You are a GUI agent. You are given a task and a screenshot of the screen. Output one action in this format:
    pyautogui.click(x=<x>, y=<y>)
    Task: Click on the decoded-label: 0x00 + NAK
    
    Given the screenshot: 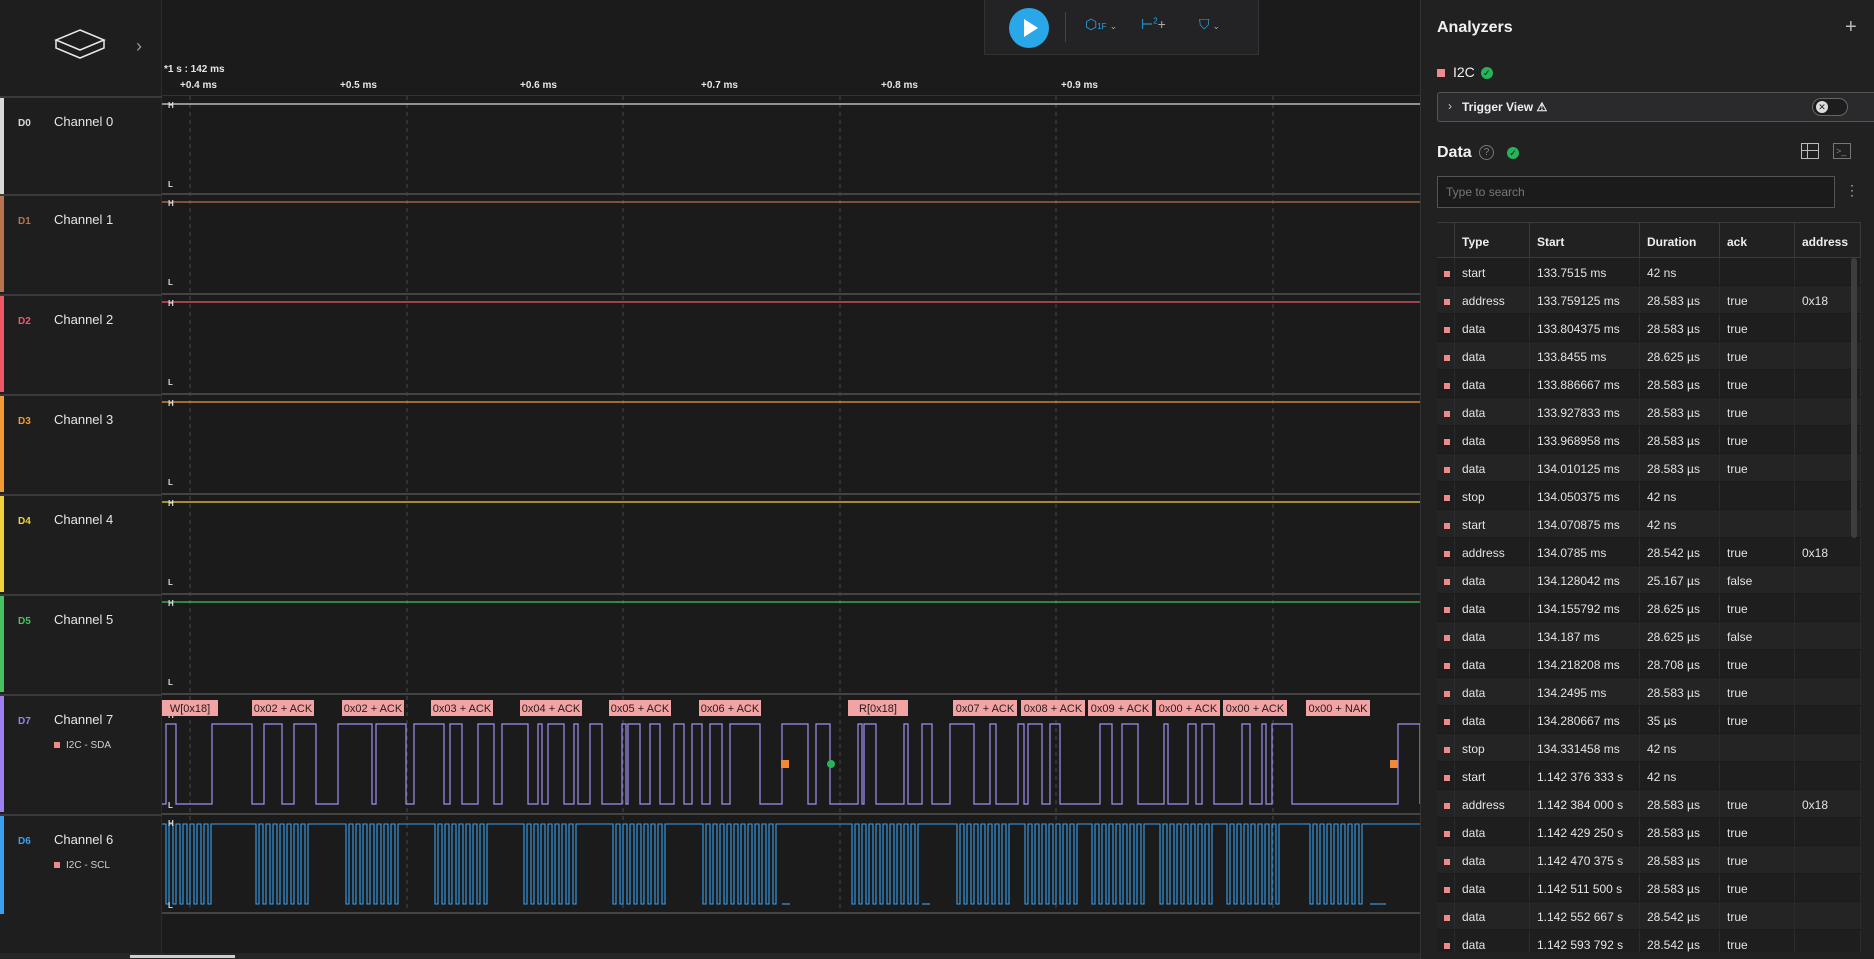 What is the action you would take?
    pyautogui.click(x=1338, y=708)
    